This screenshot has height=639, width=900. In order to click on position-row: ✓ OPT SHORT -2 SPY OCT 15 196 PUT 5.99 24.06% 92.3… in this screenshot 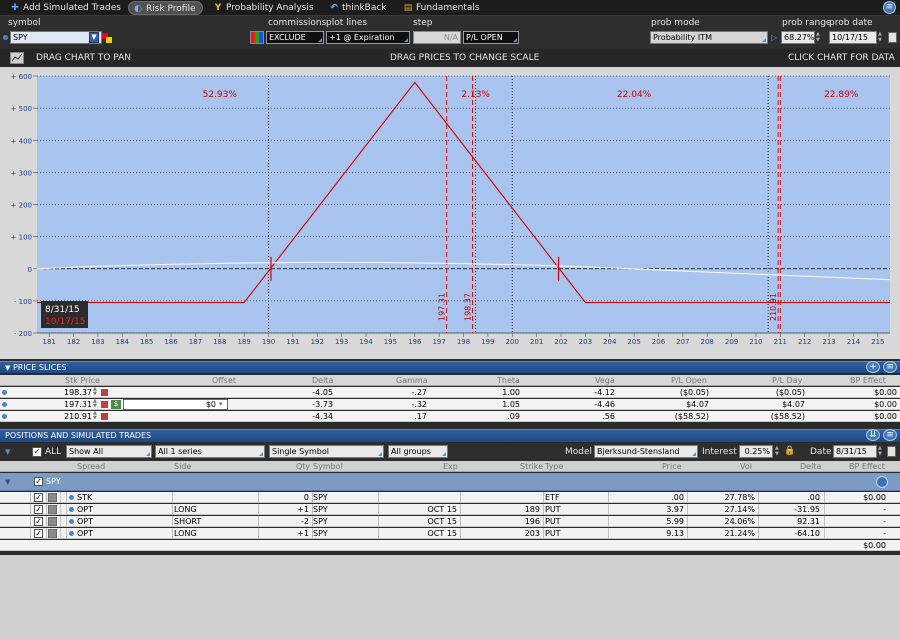, I will do `click(450, 521)`.